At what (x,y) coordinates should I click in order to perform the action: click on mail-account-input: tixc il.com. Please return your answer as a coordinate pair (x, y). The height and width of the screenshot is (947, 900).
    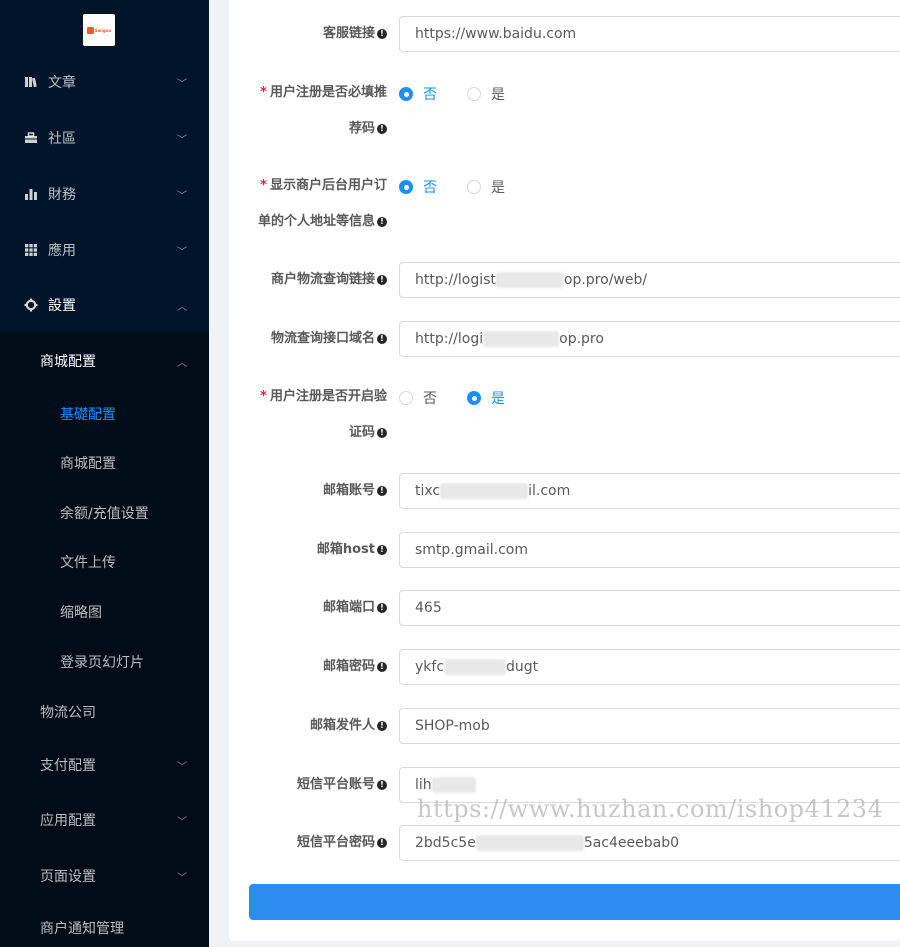
    Looking at the image, I should click on (649, 491).